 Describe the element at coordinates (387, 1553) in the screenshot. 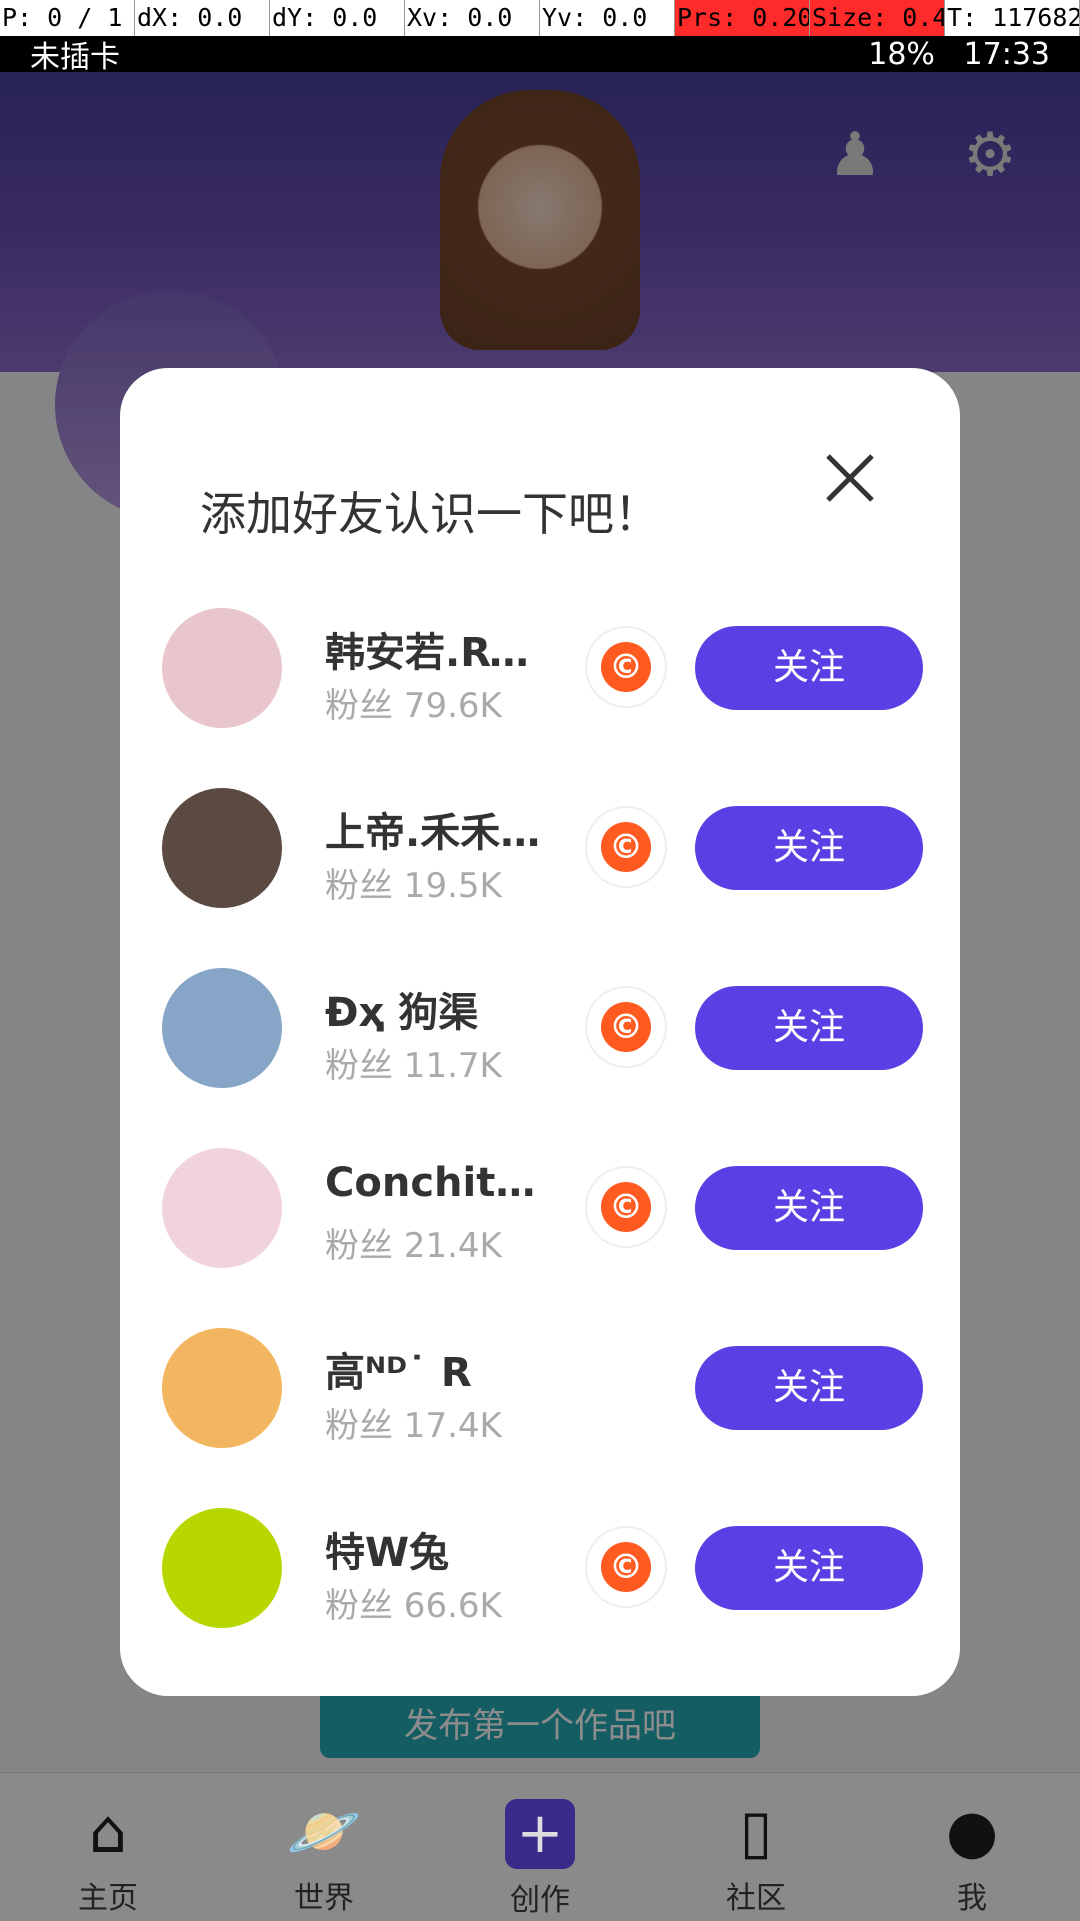

I see `user-name: 特W兔` at that location.